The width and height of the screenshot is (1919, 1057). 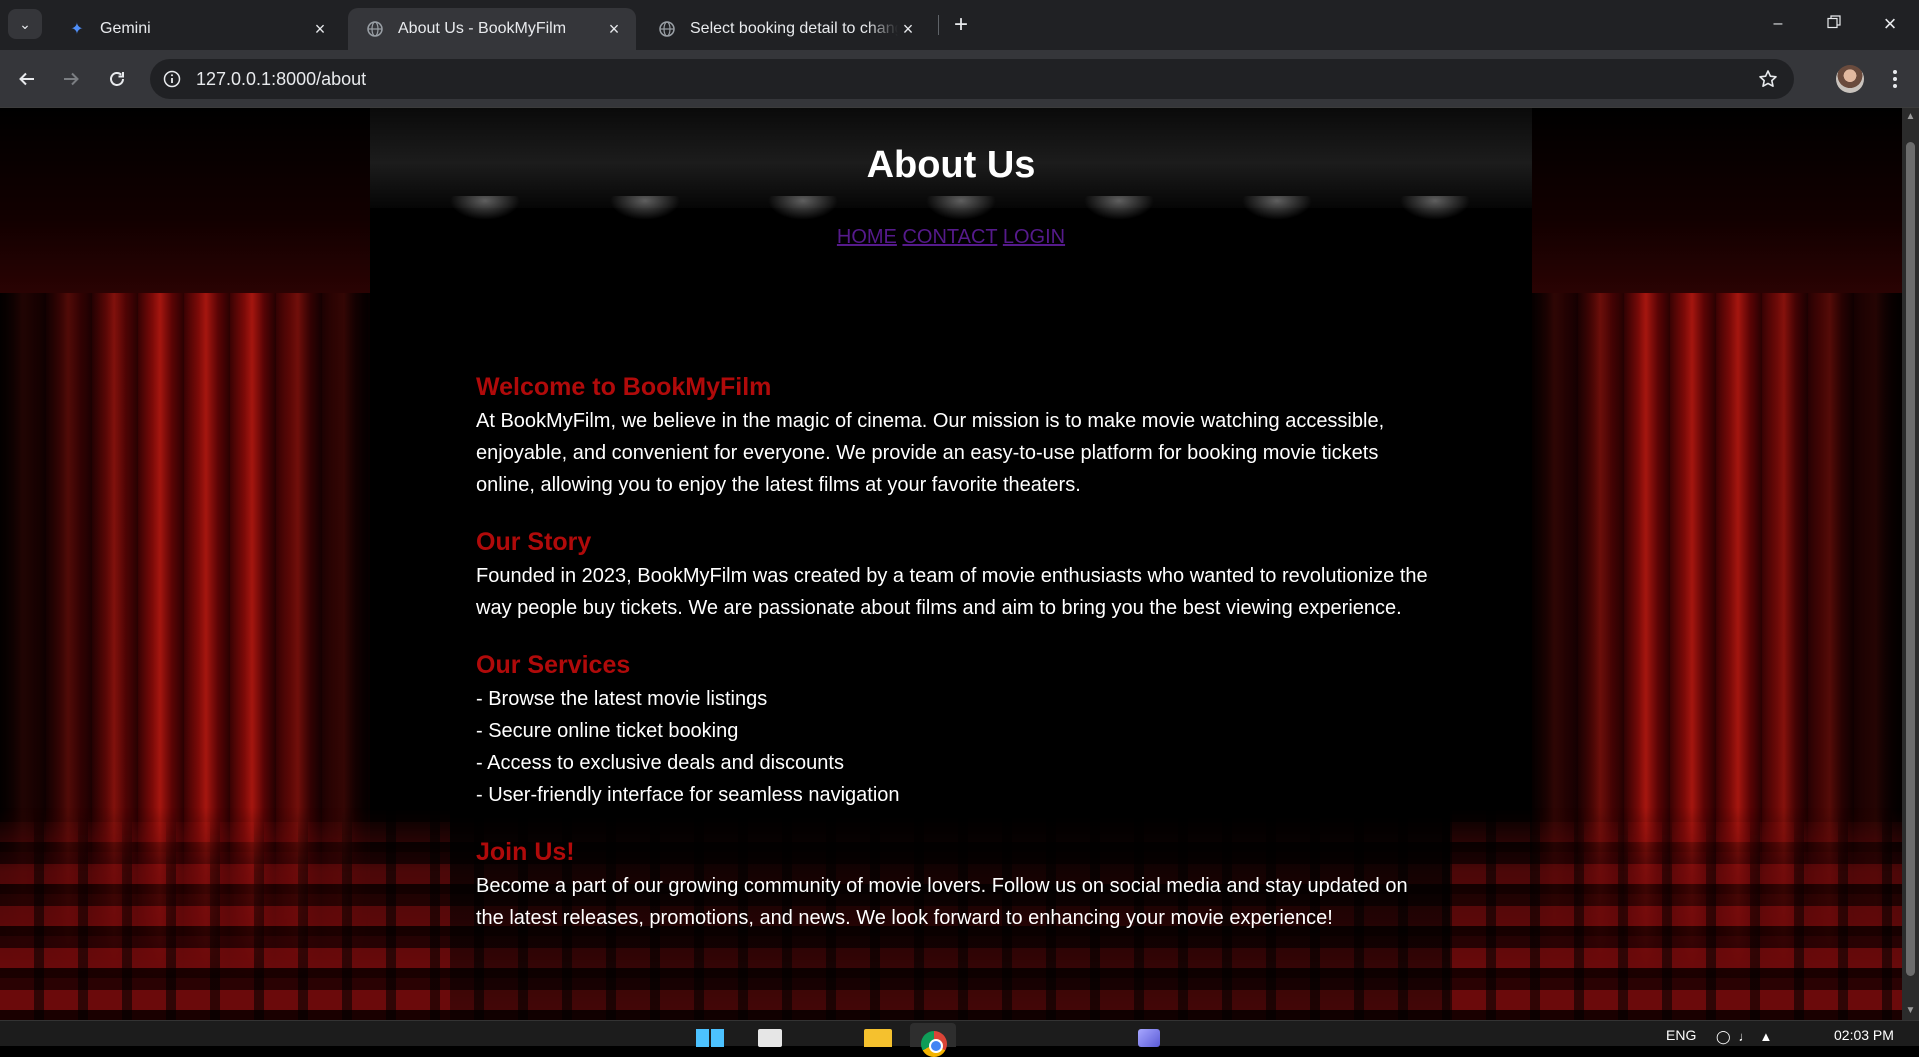 I want to click on scroll-down-icon: ▼, so click(x=1910, y=1011).